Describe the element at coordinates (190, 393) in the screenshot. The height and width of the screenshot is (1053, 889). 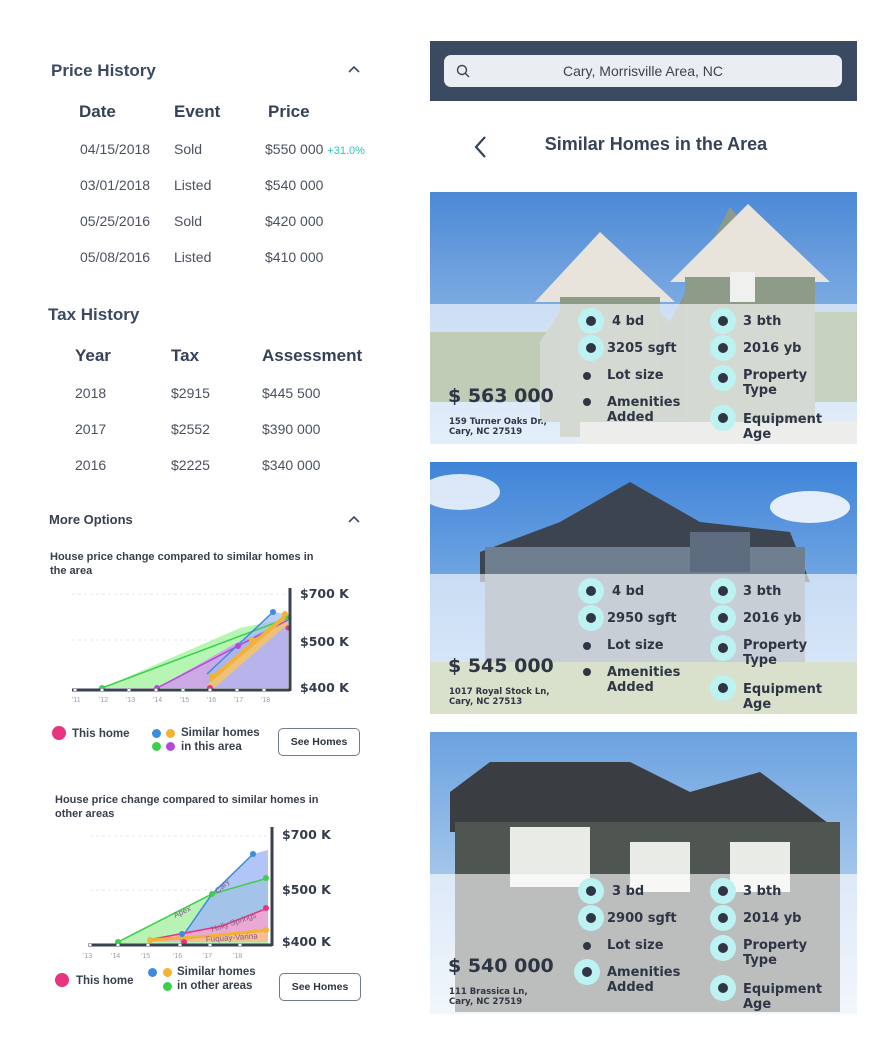
I see `tax-amount: $2915` at that location.